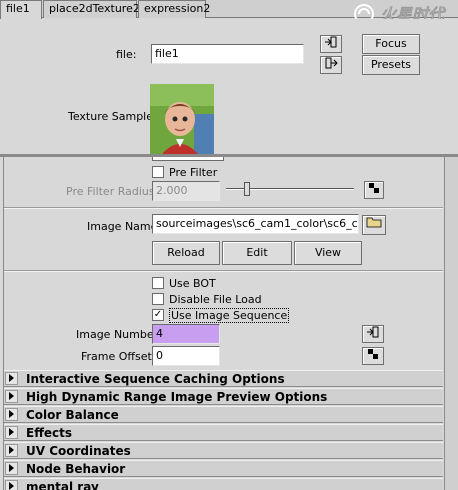 The image size is (458, 490). Describe the element at coordinates (186, 191) in the screenshot. I see `pre-filter-radius-field: 2.000` at that location.